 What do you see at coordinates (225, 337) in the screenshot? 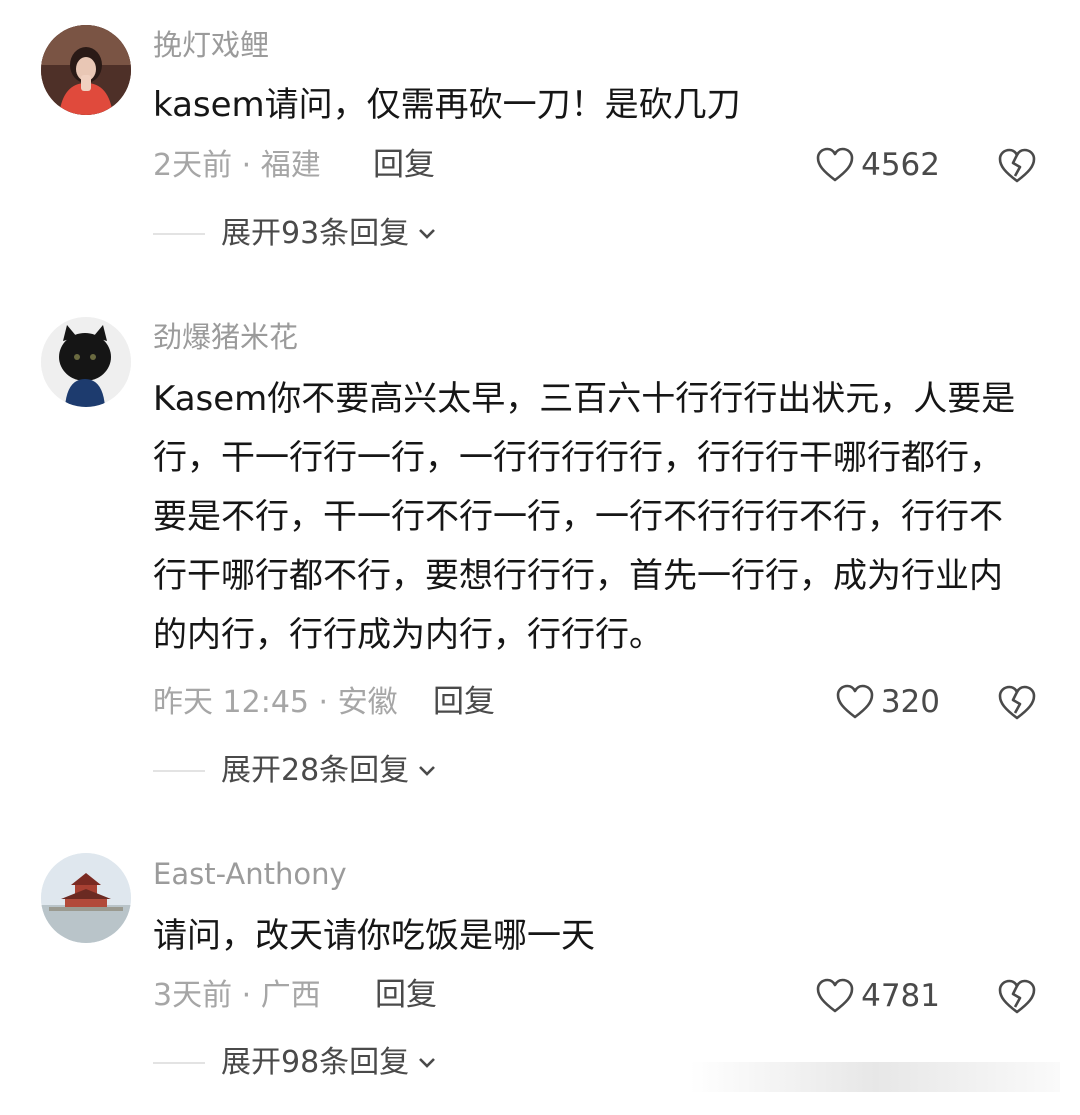
I see `comment-username: 劲爆猪米花` at bounding box center [225, 337].